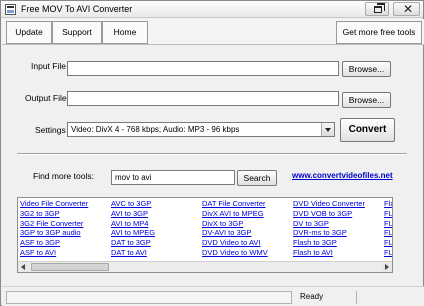 The image size is (424, 306). I want to click on tool-link: AVC to 3GP, so click(133, 204).